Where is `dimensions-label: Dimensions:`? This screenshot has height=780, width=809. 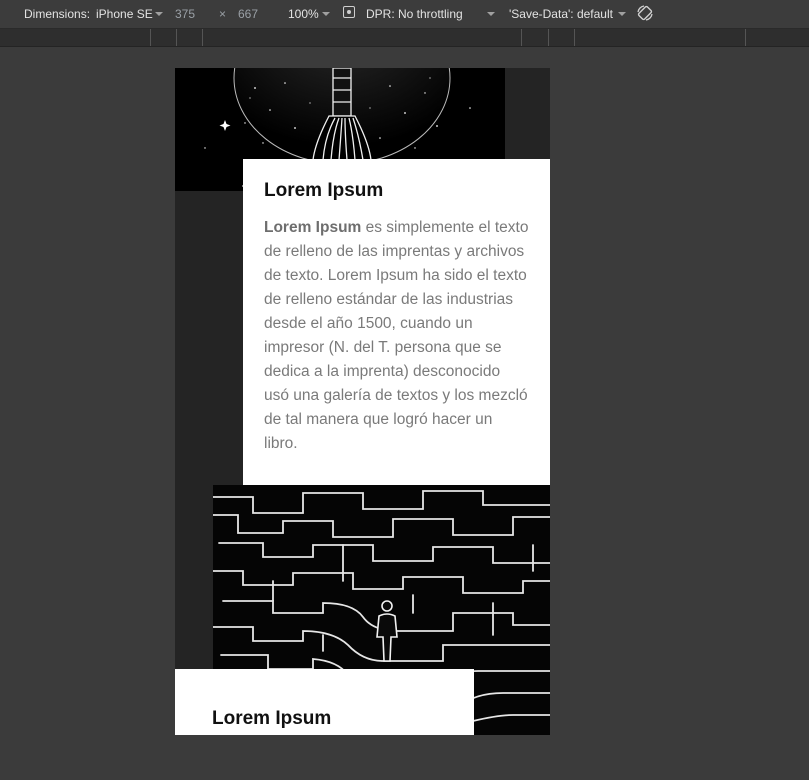
dimensions-label: Dimensions: is located at coordinates (57, 14).